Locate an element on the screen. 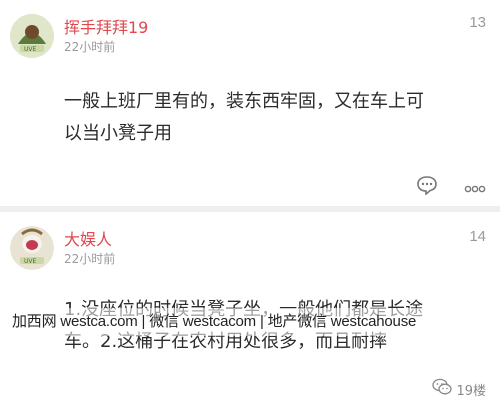 The image size is (500, 412). wechat-icon is located at coordinates (442, 389).